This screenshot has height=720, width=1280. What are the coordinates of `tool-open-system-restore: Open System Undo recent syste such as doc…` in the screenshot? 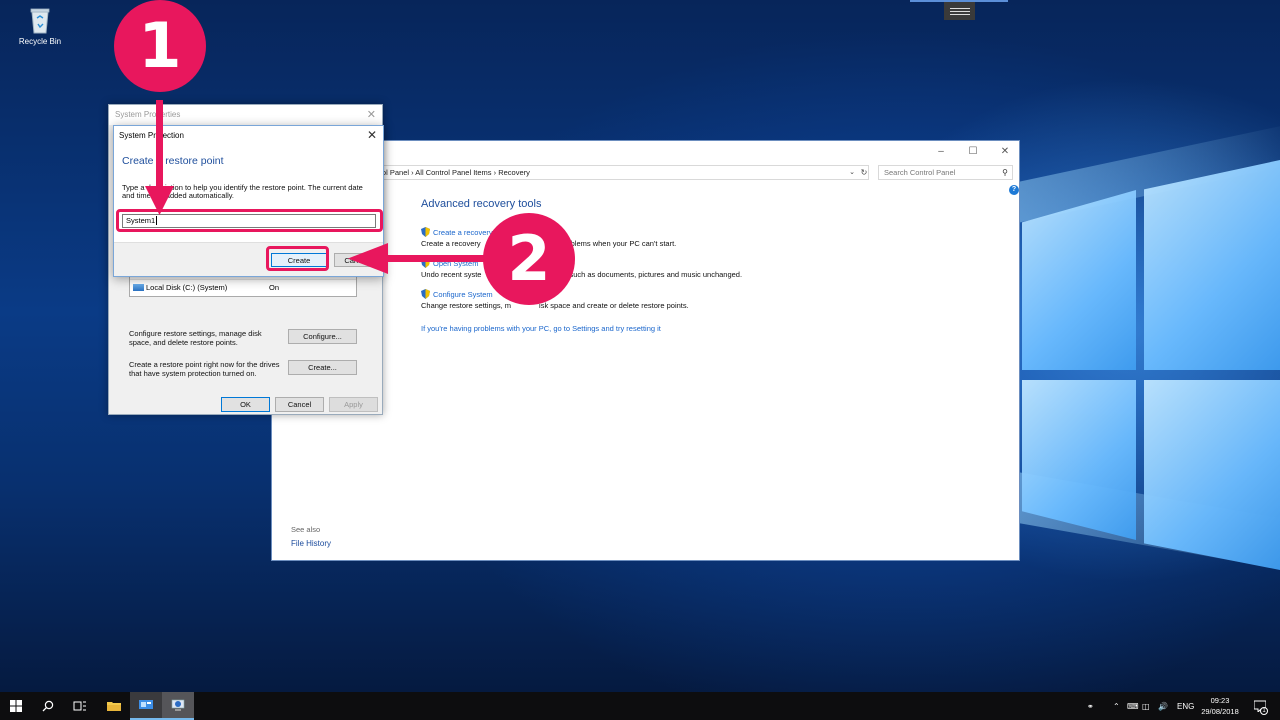 It's located at (581, 268).